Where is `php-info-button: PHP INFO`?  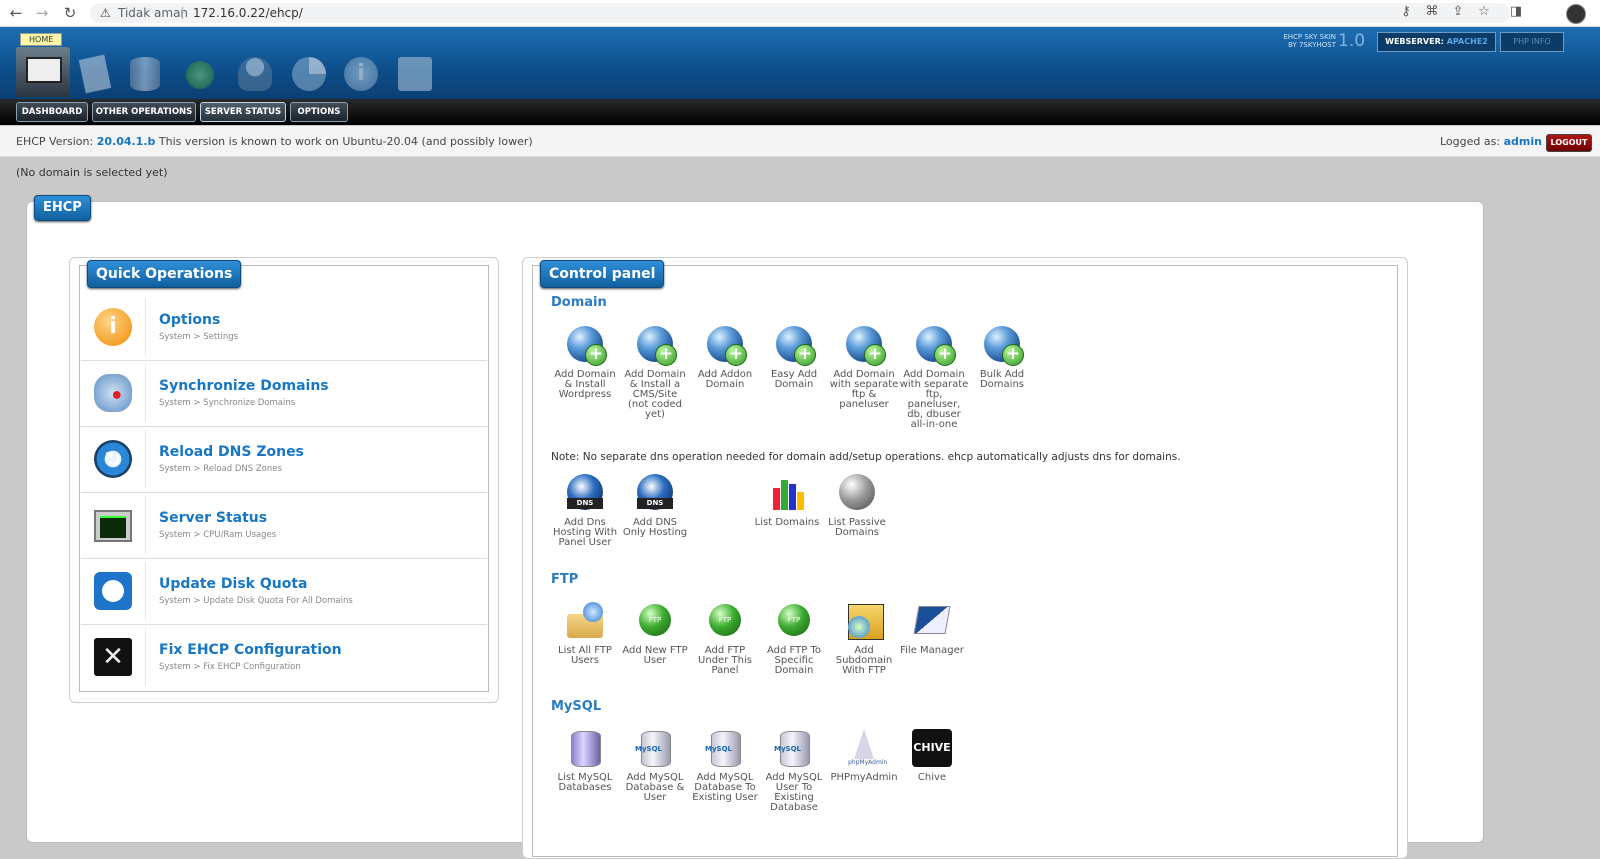 php-info-button: PHP INFO is located at coordinates (1532, 42).